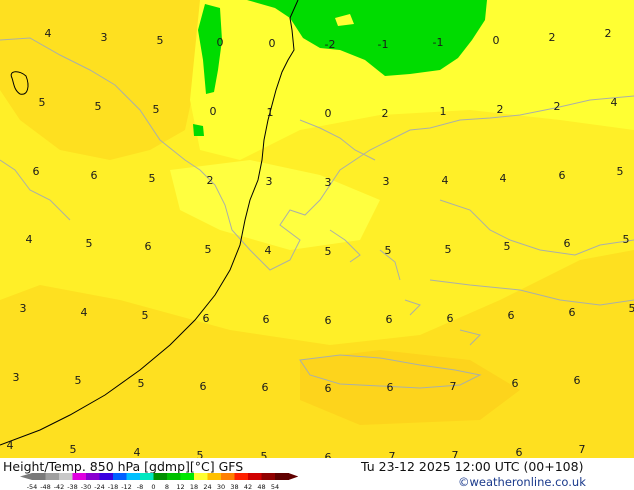 This screenshot has height=490, width=634. What do you see at coordinates (194, 486) in the screenshot?
I see `scale-tick-label: 18` at bounding box center [194, 486].